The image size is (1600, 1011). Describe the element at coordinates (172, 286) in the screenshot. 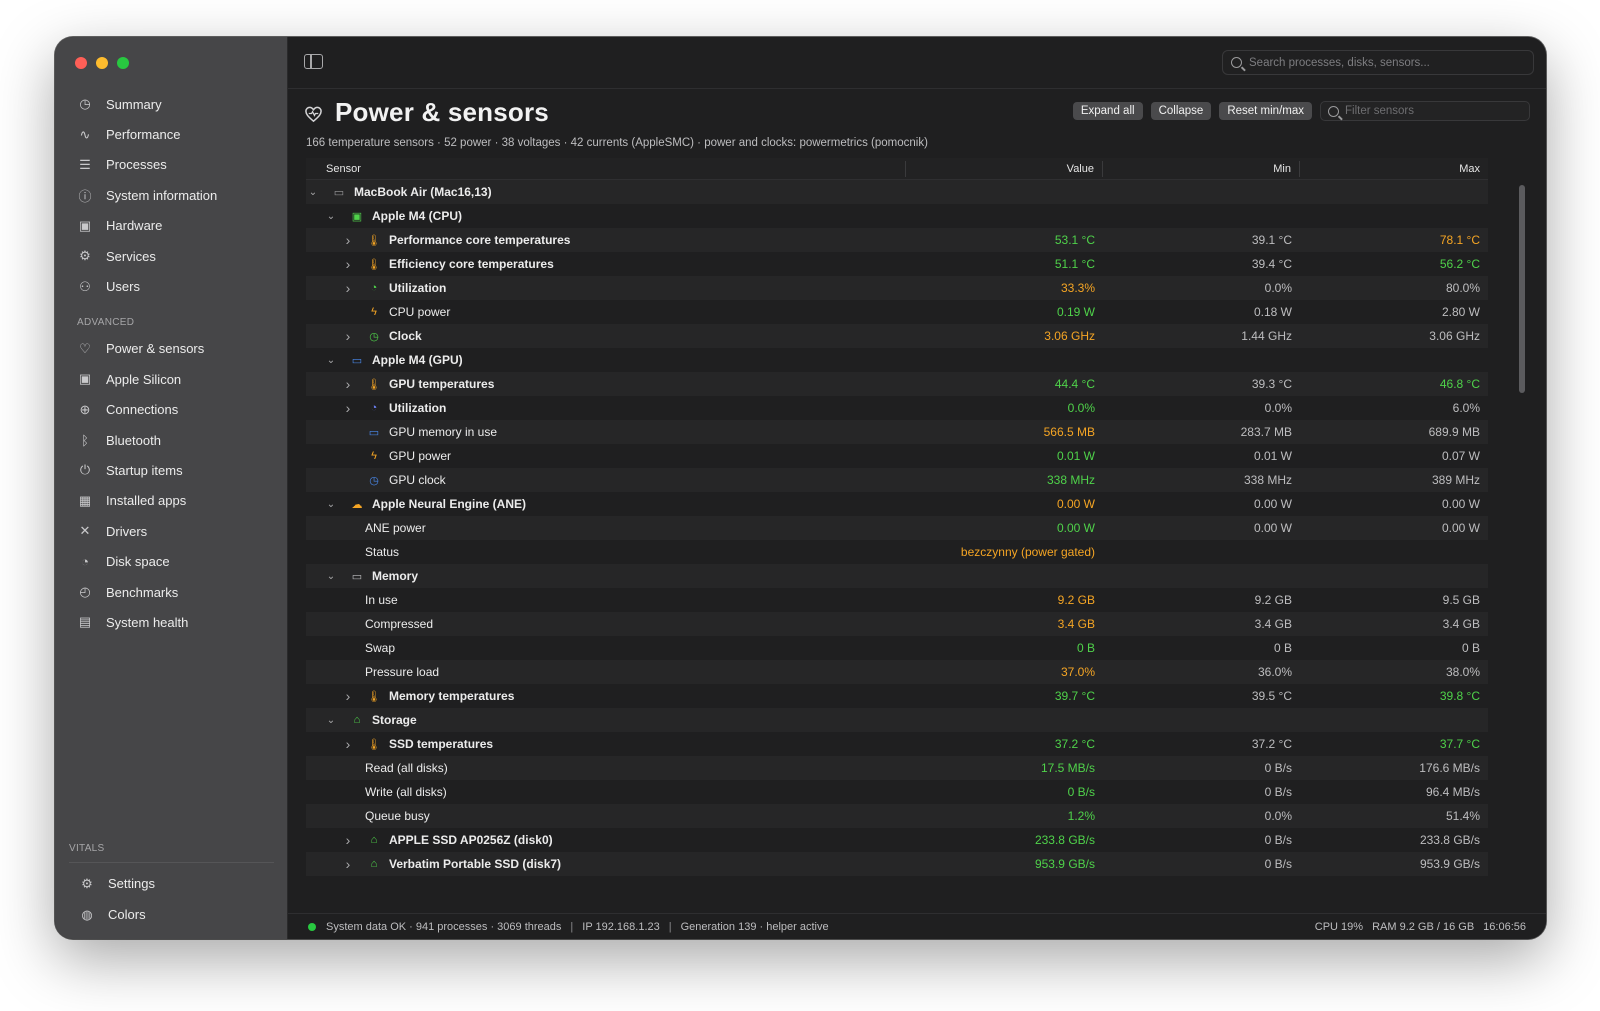

I see `sidebar-item-users: ⚇ Users` at that location.